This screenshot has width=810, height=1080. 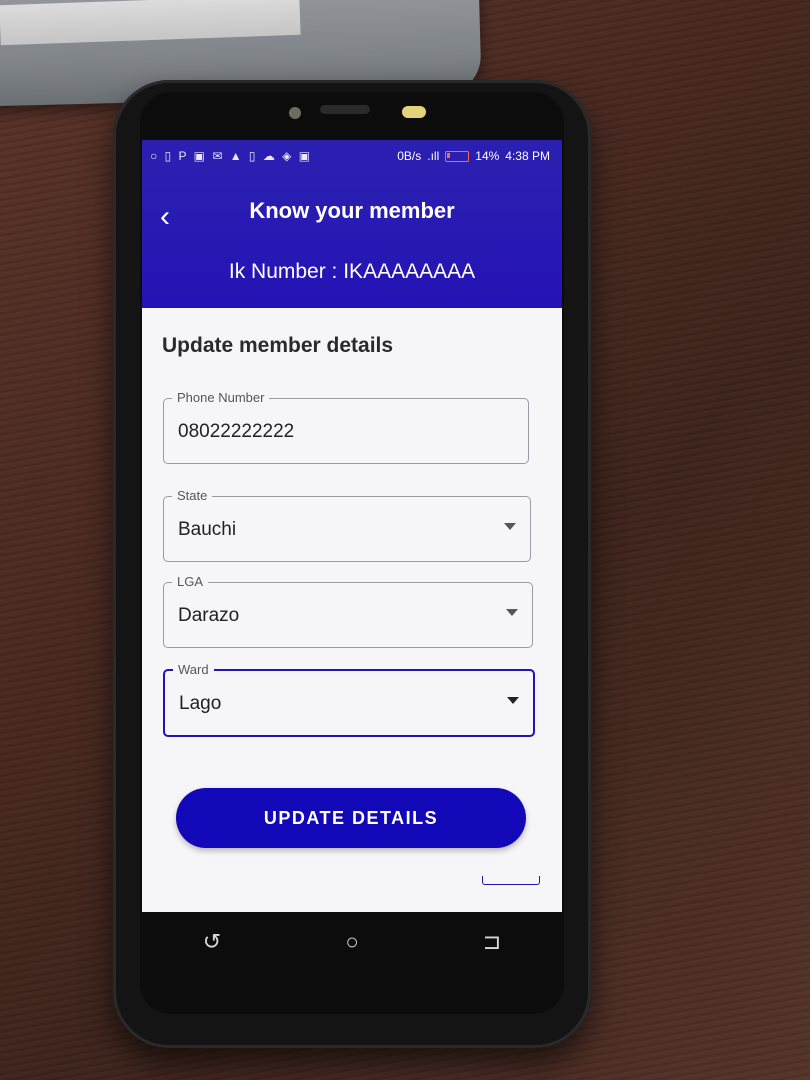 What do you see at coordinates (295, 113) in the screenshot?
I see `front-camera-icon` at bounding box center [295, 113].